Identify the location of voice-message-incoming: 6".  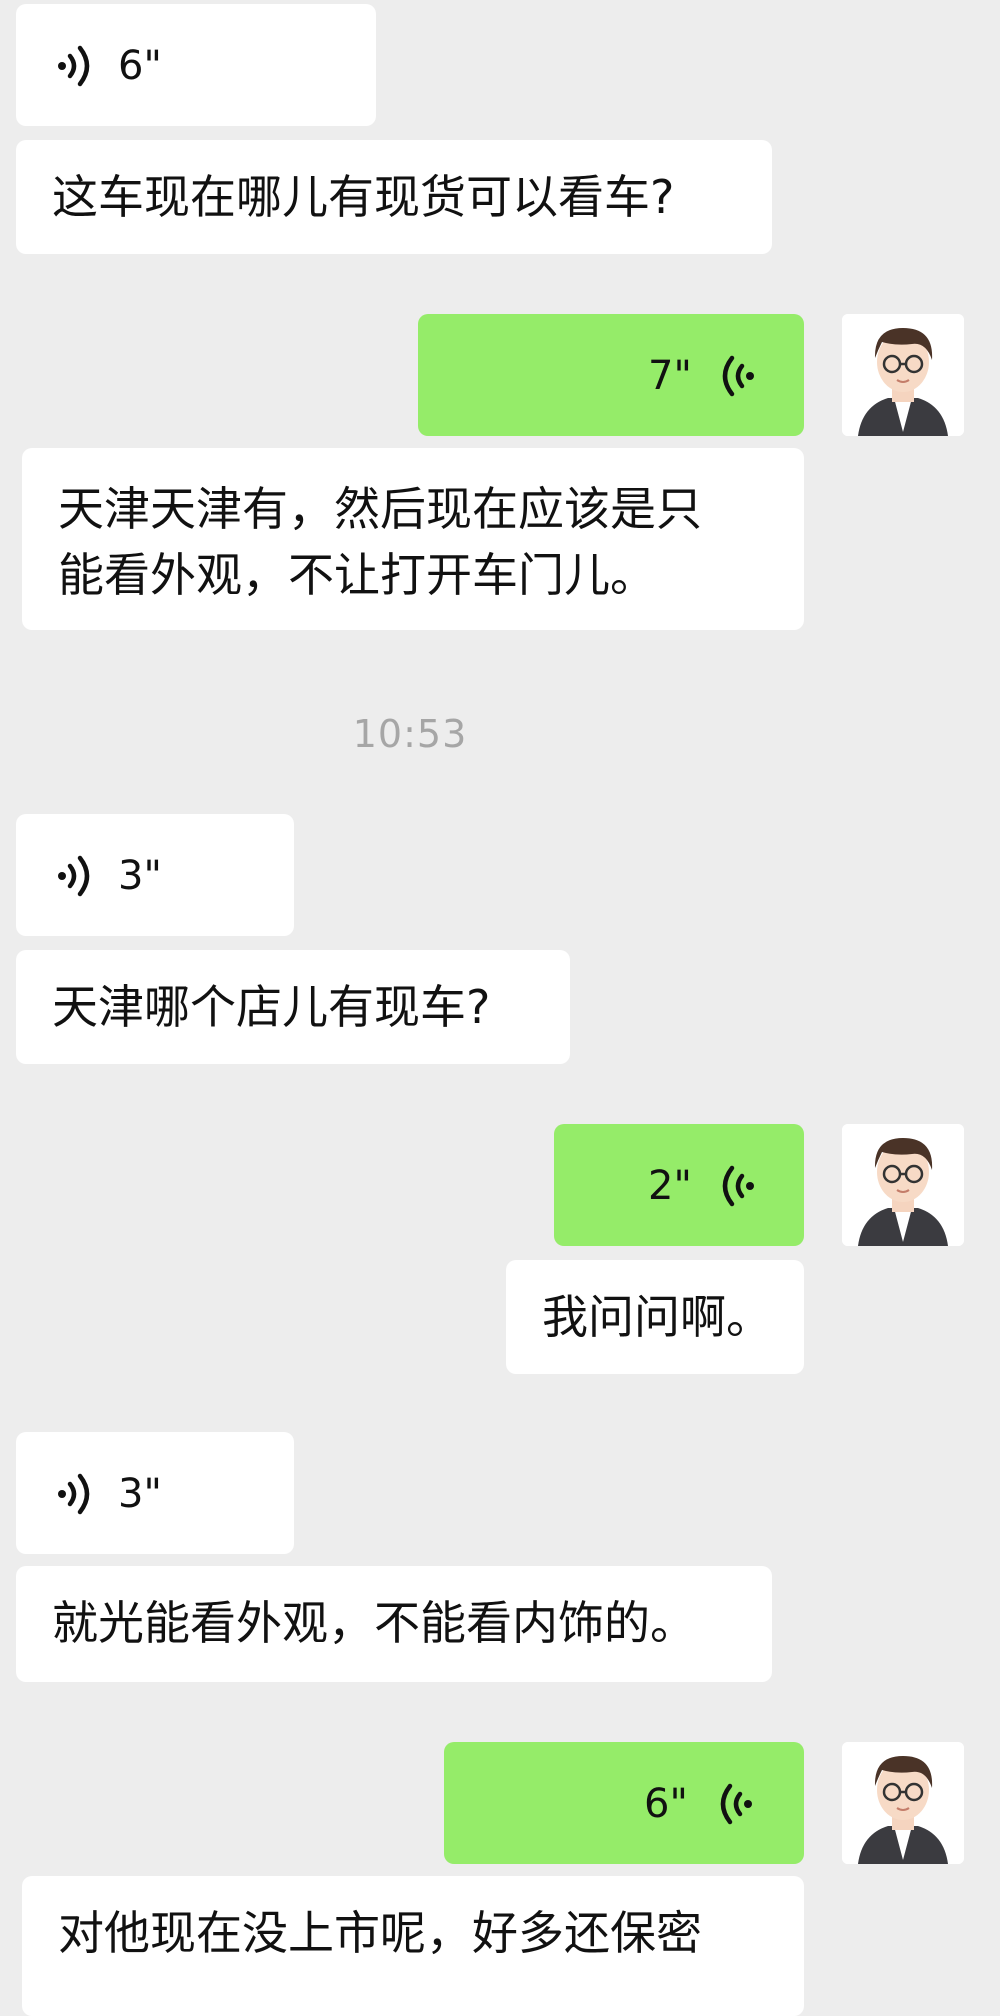
(196, 65).